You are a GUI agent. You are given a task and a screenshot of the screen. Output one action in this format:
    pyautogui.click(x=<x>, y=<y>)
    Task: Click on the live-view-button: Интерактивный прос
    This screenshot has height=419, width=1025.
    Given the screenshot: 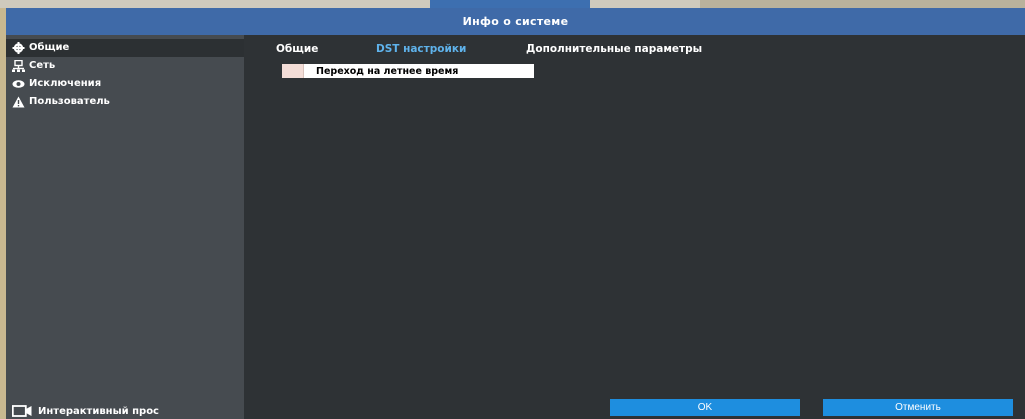 What is the action you would take?
    pyautogui.click(x=85, y=411)
    